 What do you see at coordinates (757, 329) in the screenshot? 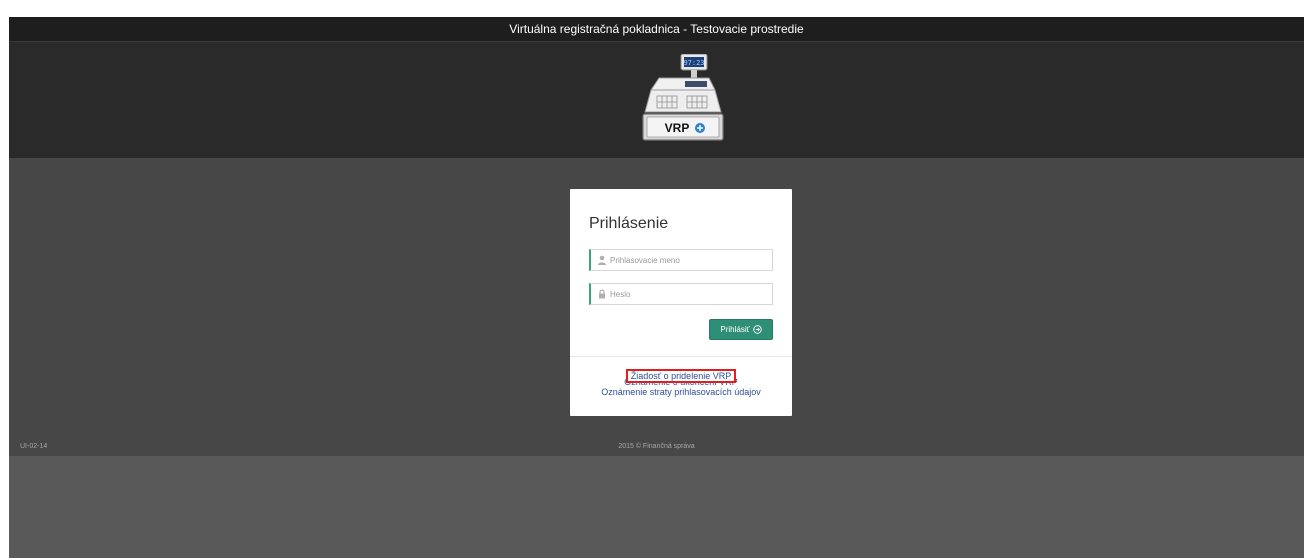
I see `arrow-circle-right-icon` at bounding box center [757, 329].